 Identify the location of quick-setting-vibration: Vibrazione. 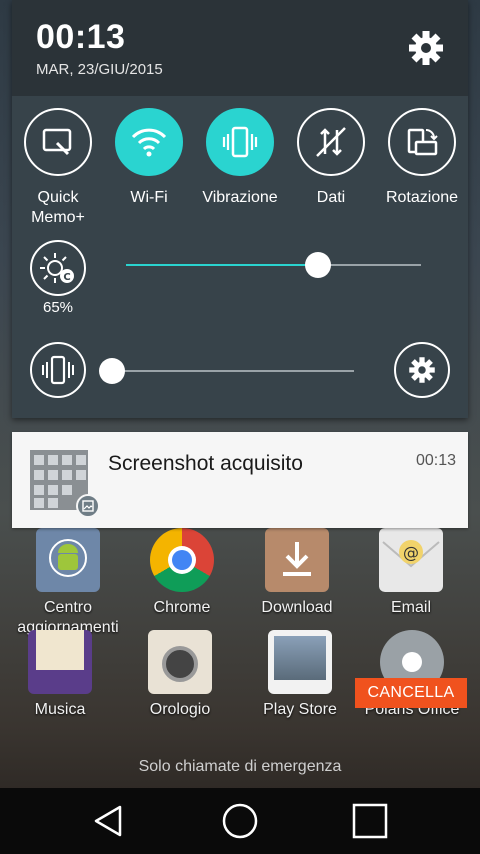
(240, 158).